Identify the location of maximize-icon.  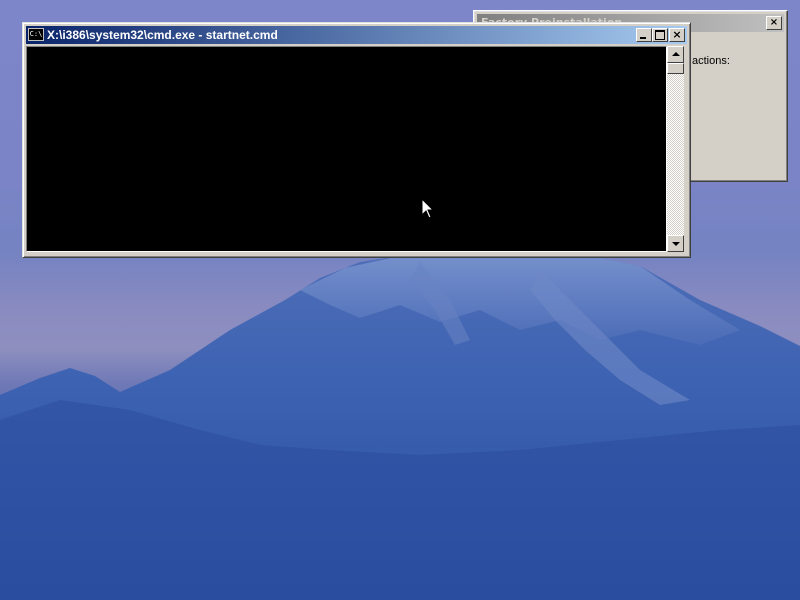
(660, 35).